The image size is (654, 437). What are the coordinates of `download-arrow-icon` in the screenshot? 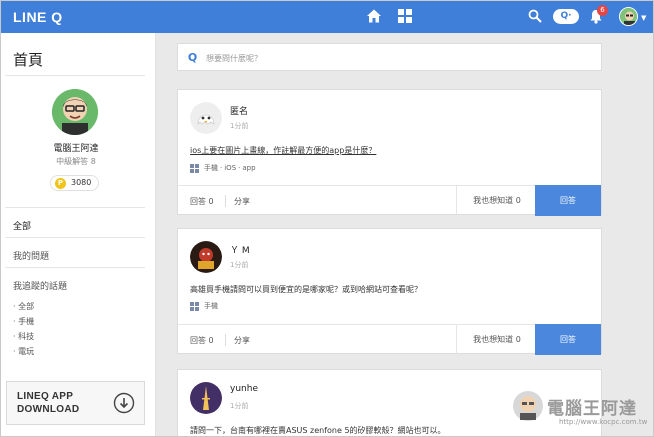 It's located at (124, 403).